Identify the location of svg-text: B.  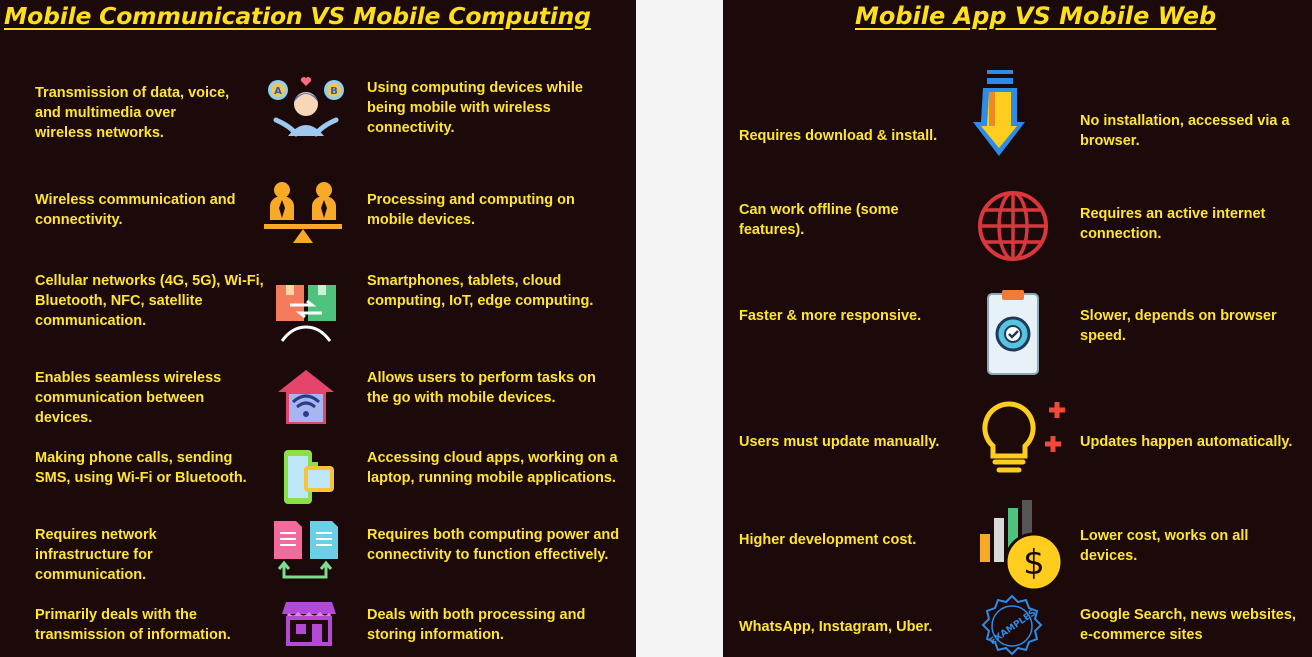
(334, 91).